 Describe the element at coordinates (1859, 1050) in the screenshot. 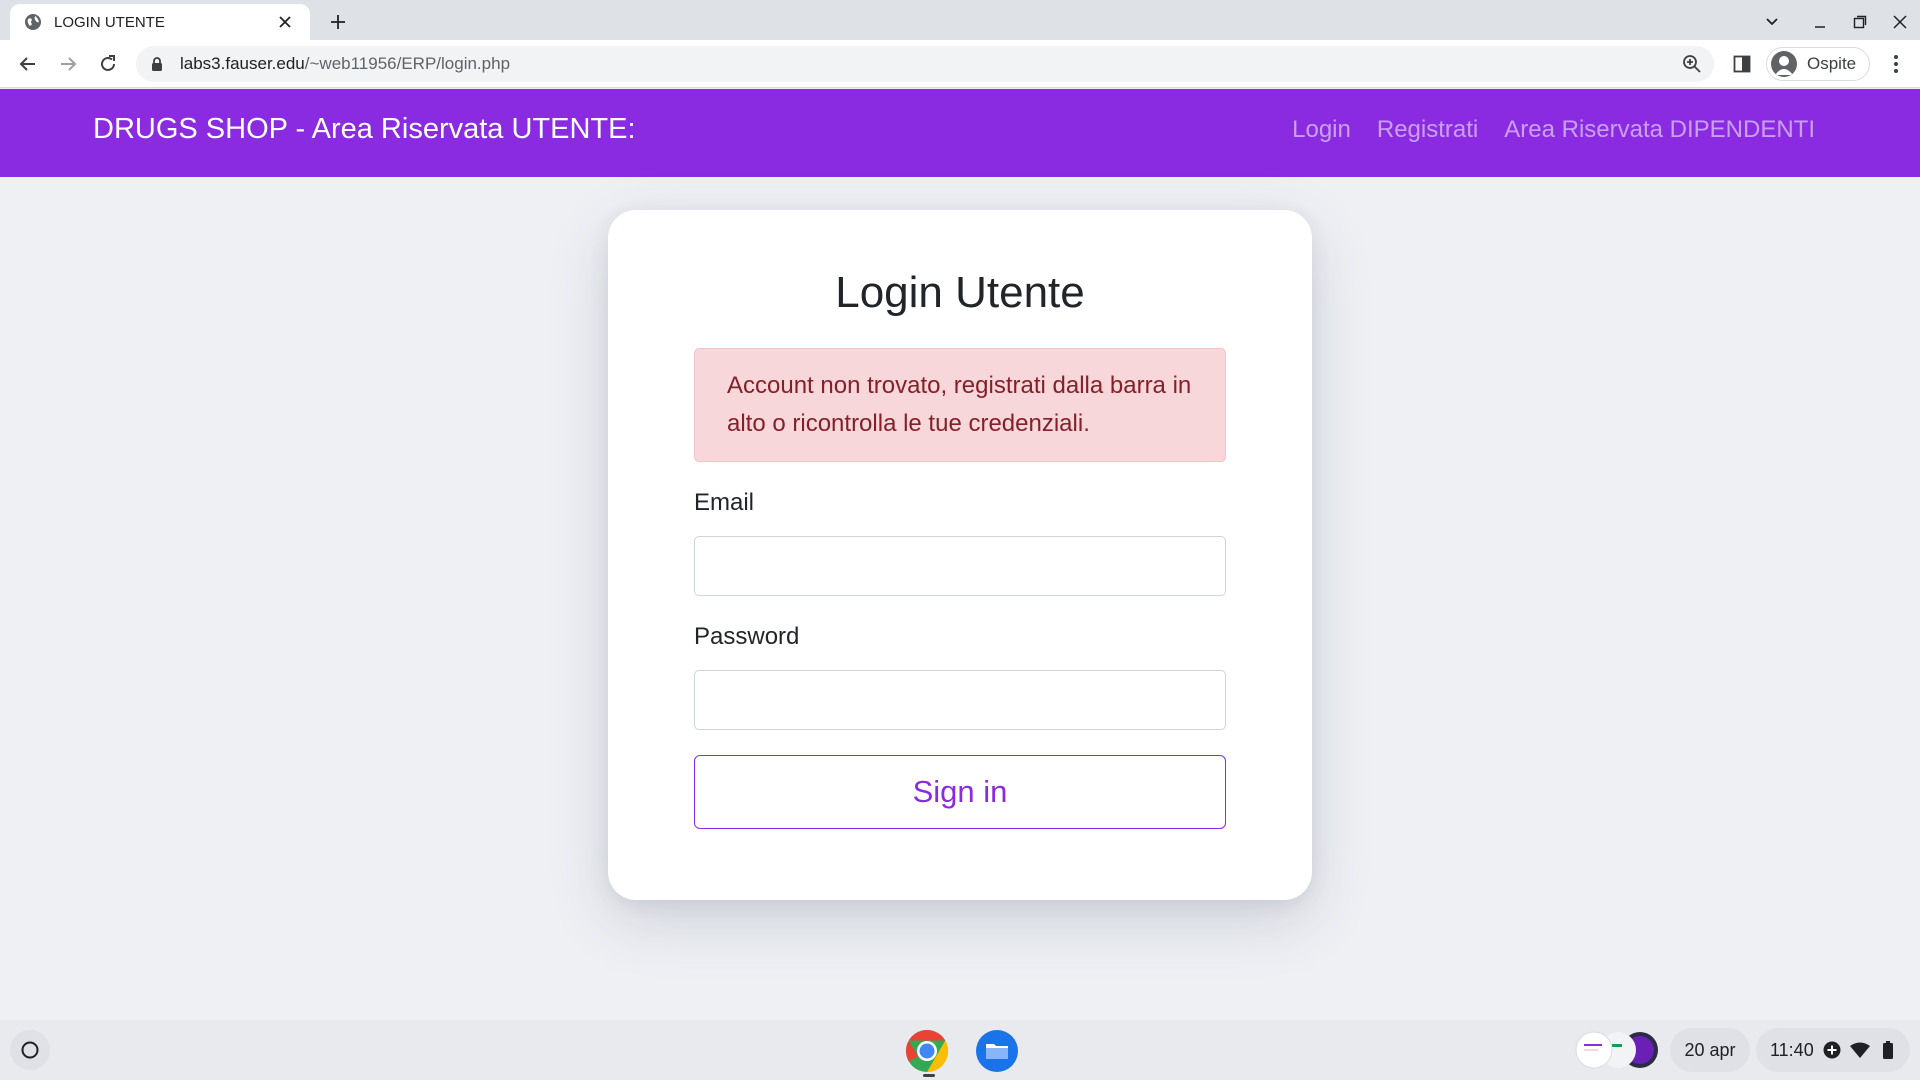

I see `wifi-icon` at that location.